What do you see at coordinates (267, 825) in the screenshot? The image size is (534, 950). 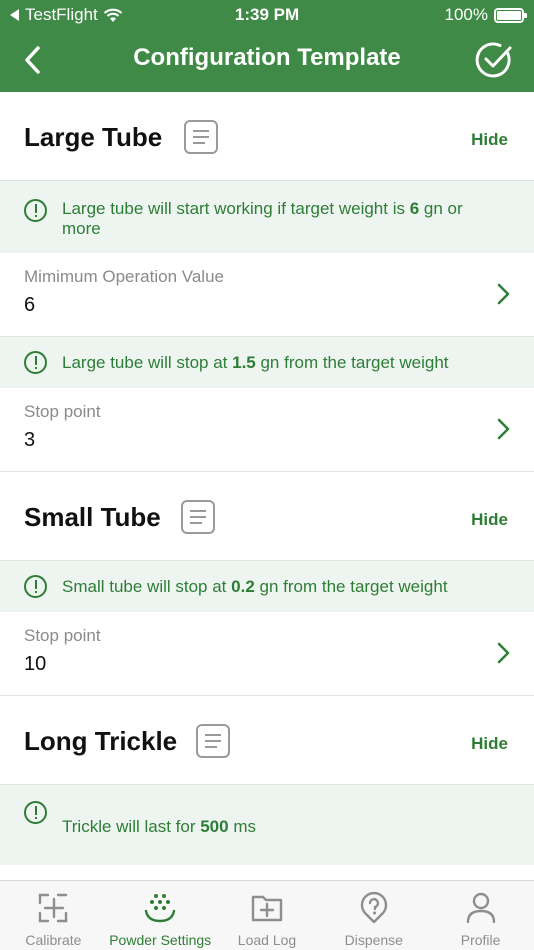 I see `info-banner-trickle: Trickle will last for 500 ms` at bounding box center [267, 825].